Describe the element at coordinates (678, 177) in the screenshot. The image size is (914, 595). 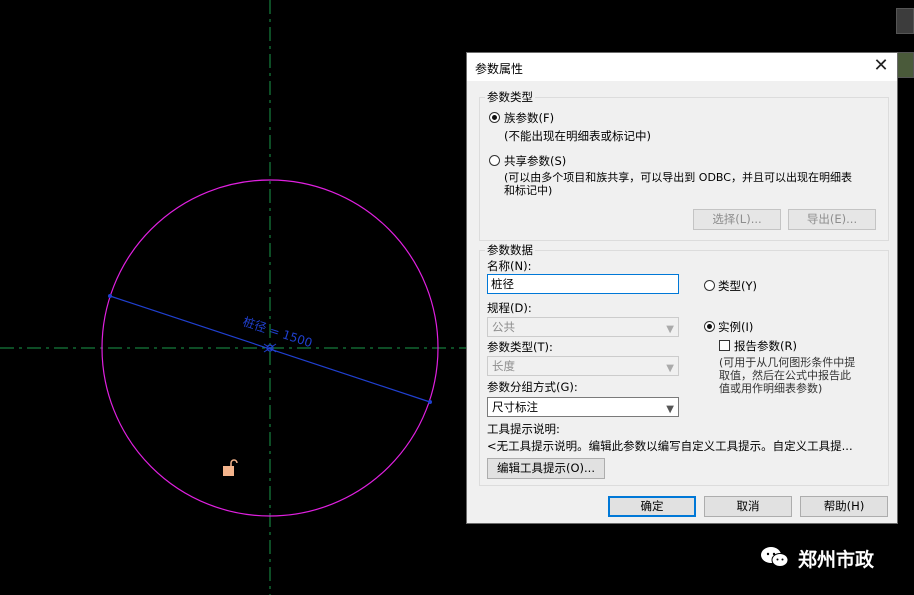
I see `shared-param-desc: (可以由多个项目和族共享，可以导出到 ODBC，并且可以出现在明细表` at that location.